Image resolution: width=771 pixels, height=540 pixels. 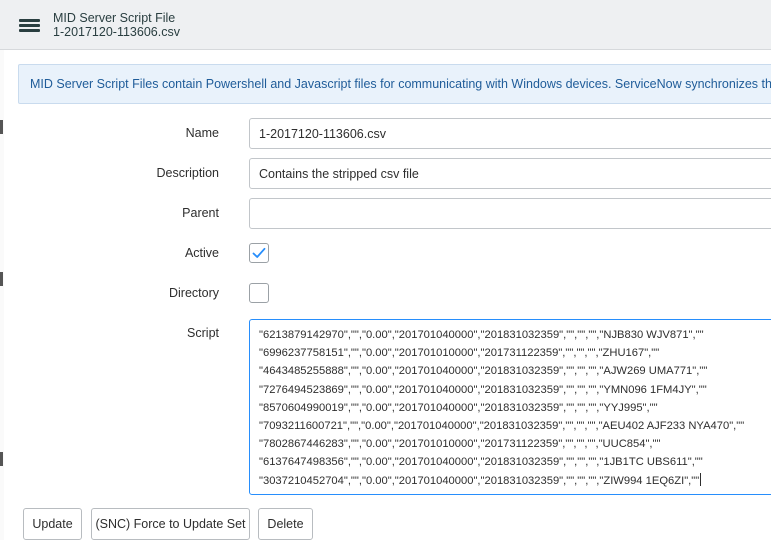 I want to click on active-label: Active, so click(x=201, y=253).